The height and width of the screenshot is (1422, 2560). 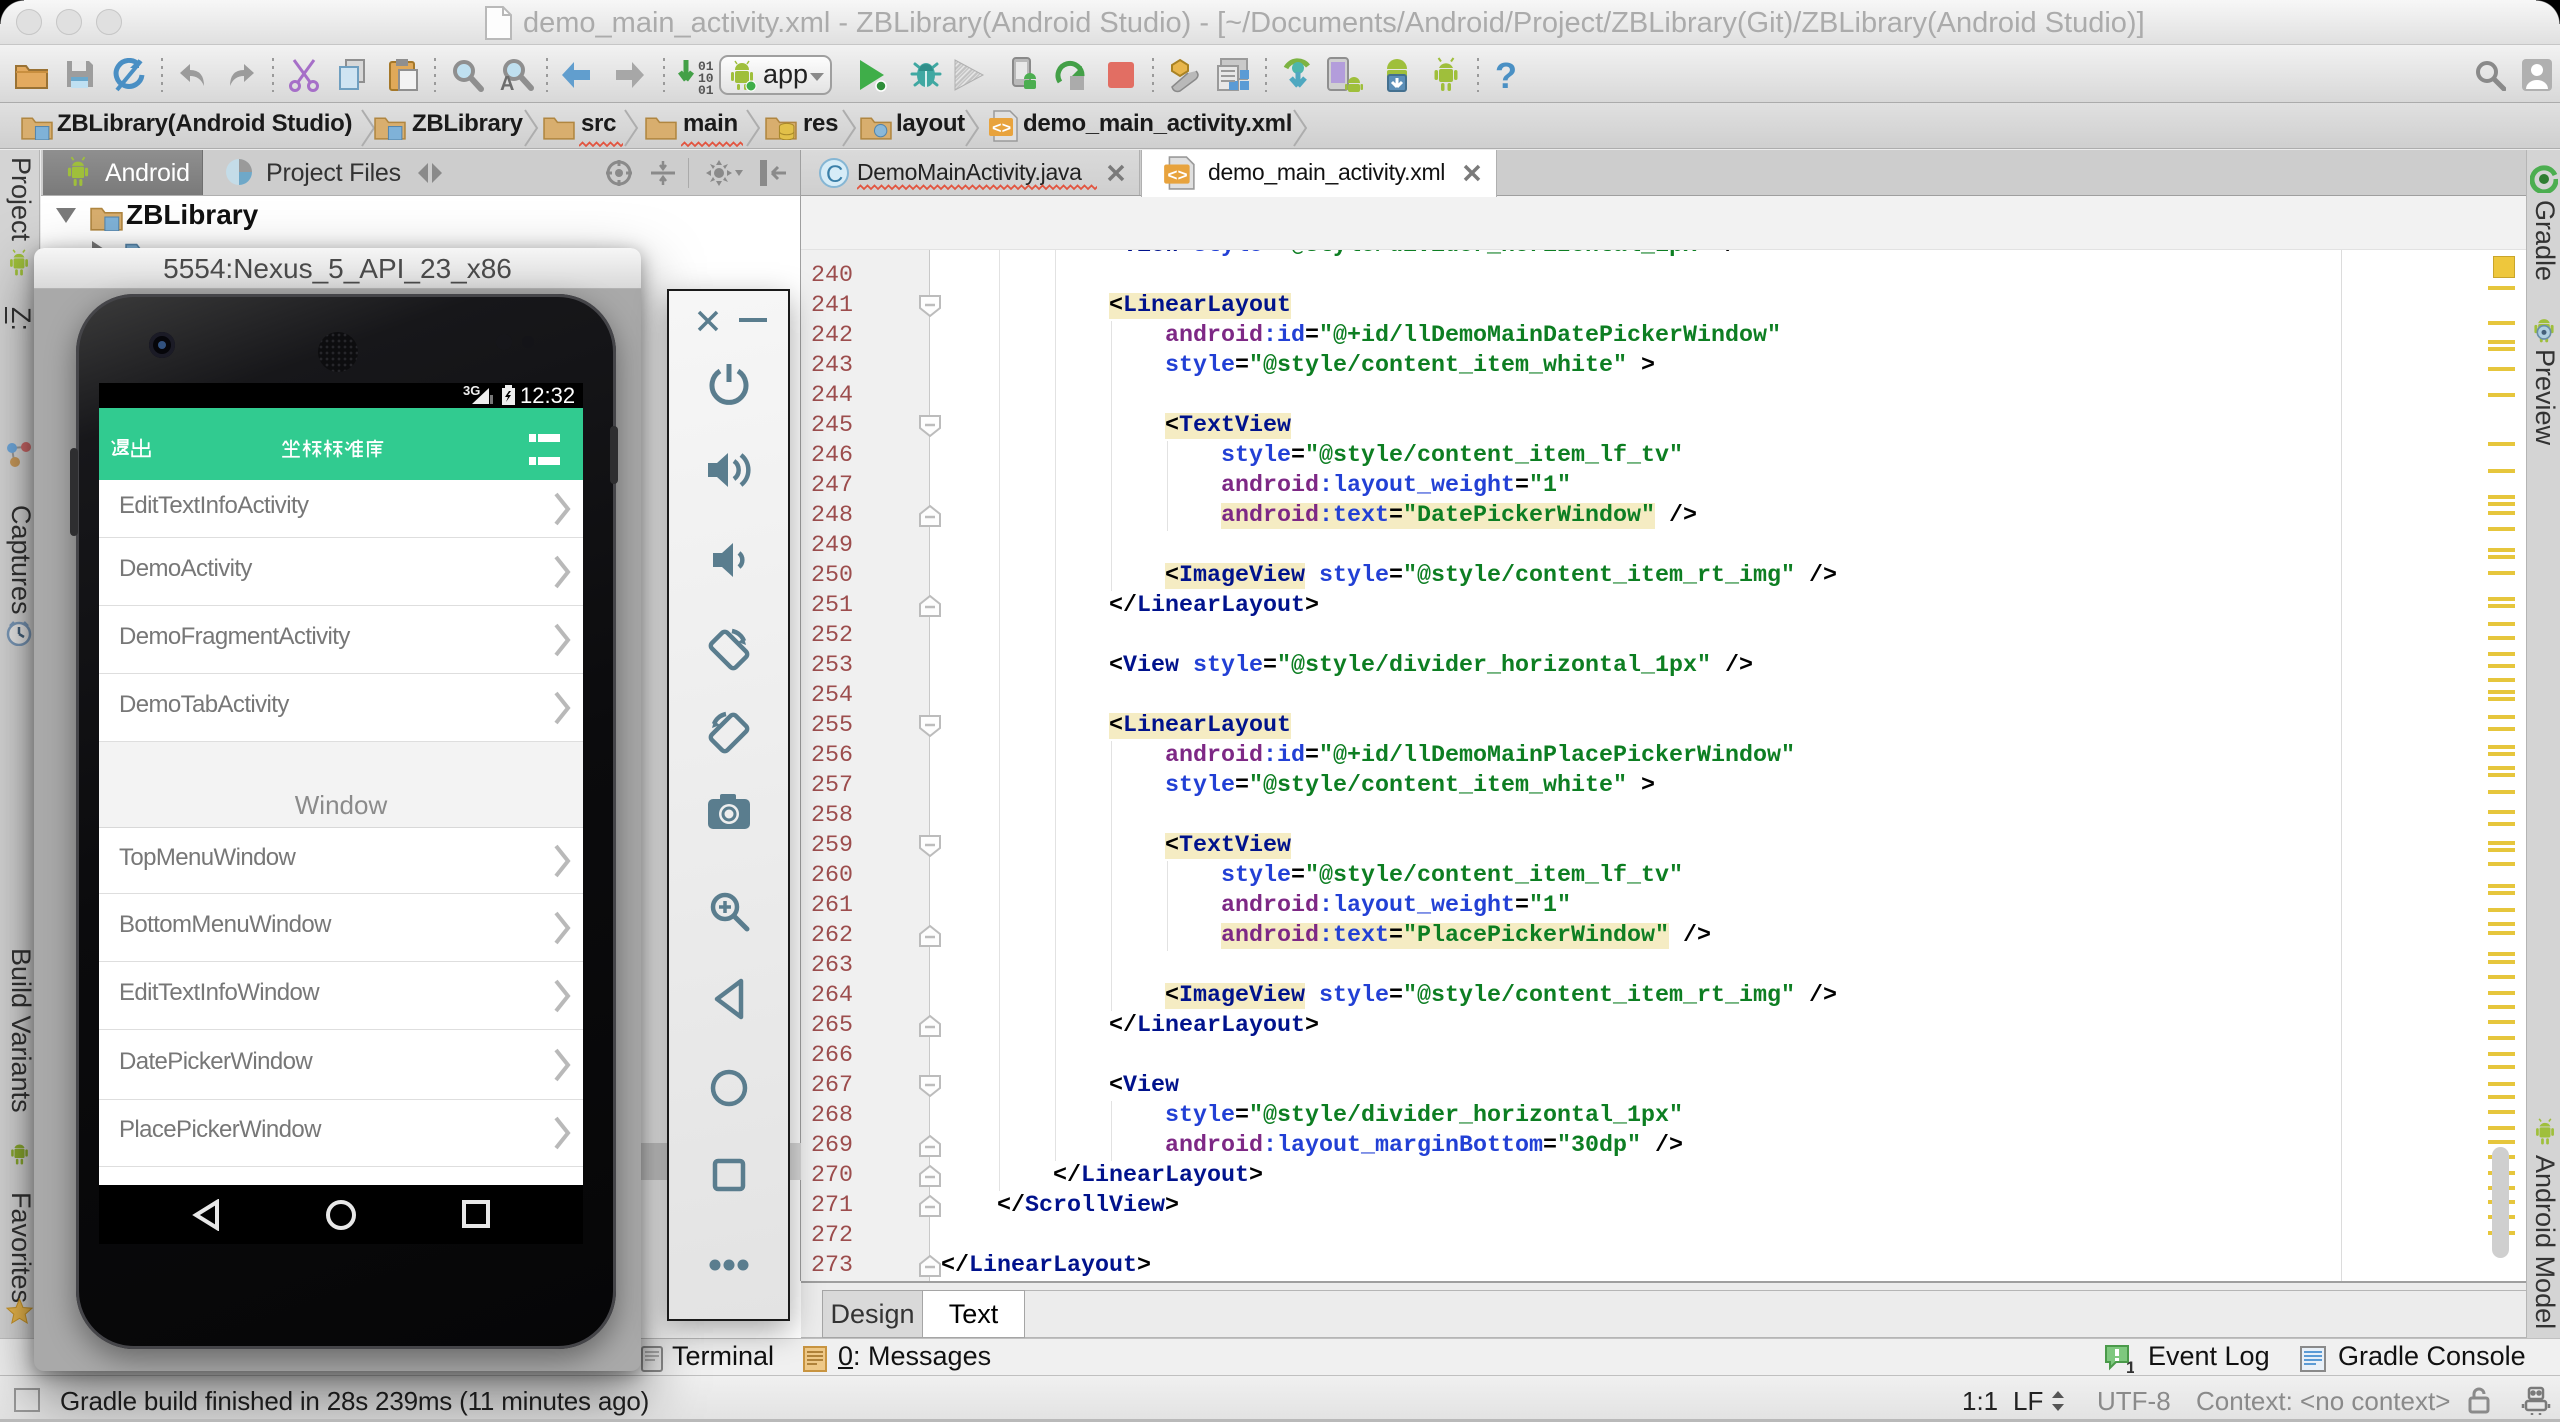 What do you see at coordinates (507, 82) in the screenshot?
I see `svg-text: A` at bounding box center [507, 82].